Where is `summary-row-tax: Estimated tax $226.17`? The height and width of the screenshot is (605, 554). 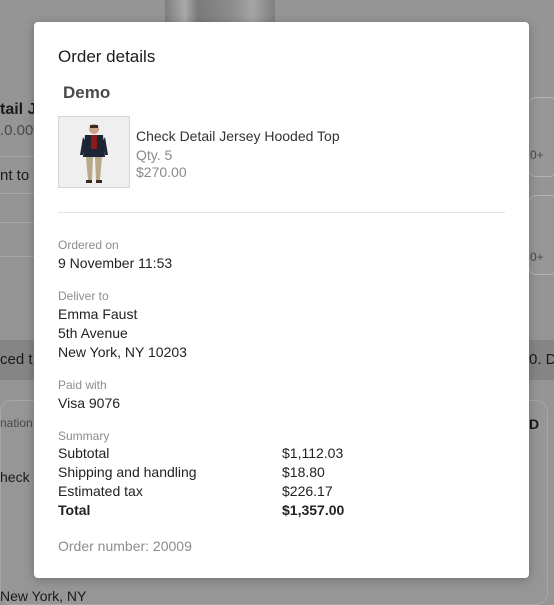 summary-row-tax: Estimated tax $226.17 is located at coordinates (208, 492).